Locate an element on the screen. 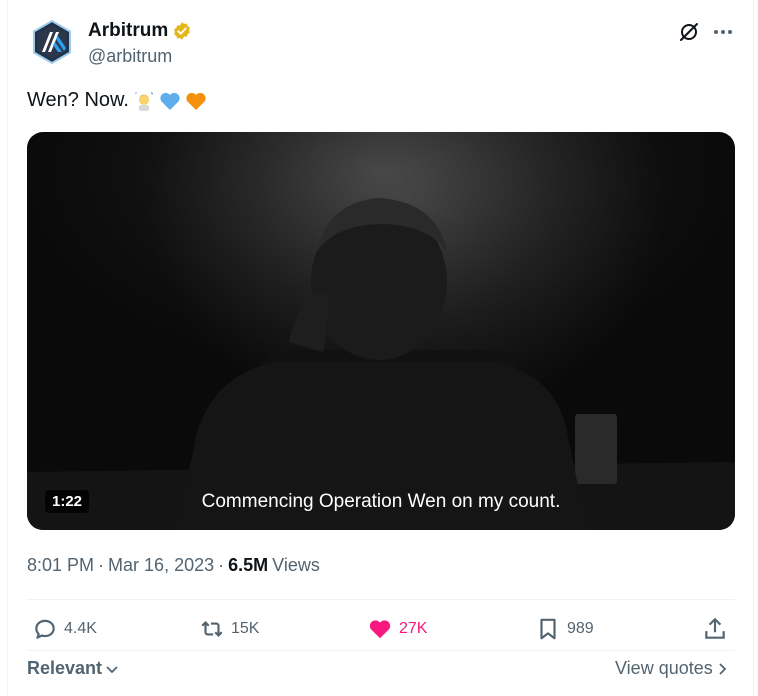  bookmark-button: 989 is located at coordinates (564, 629).